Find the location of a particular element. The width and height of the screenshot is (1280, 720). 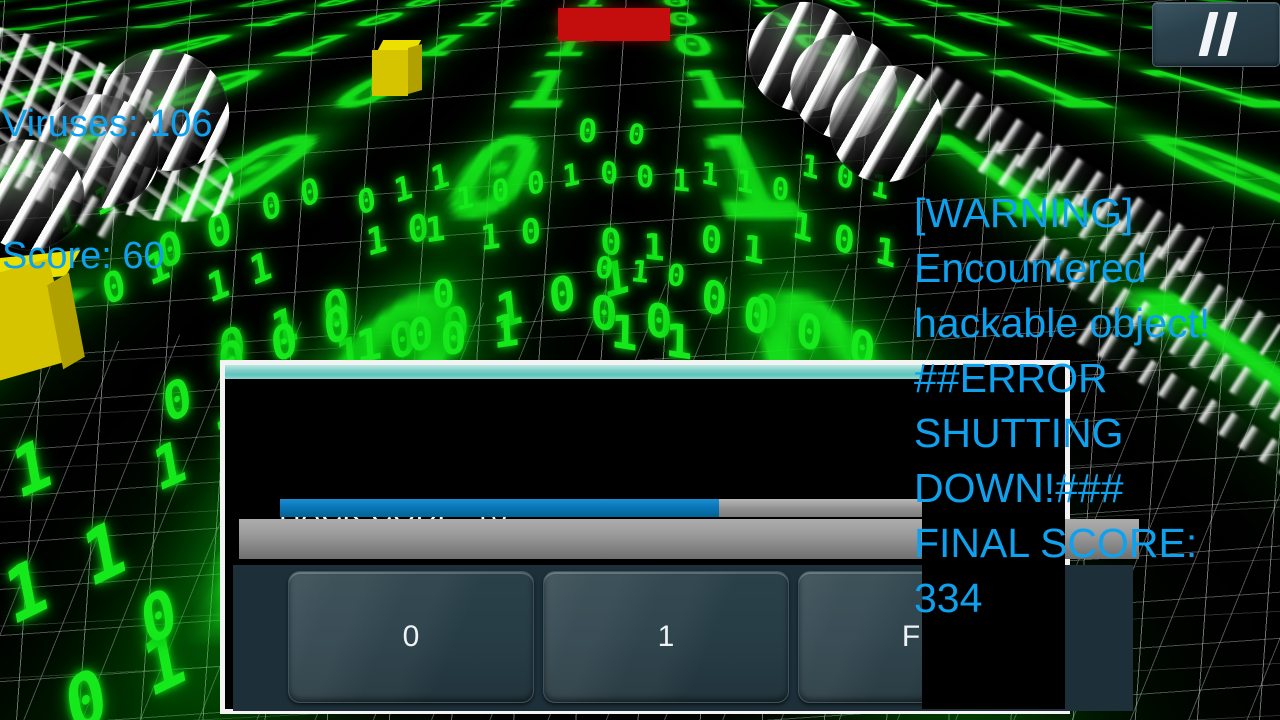

hud-stats: Viruses: 106 Score: 60 is located at coordinates (107, 190).